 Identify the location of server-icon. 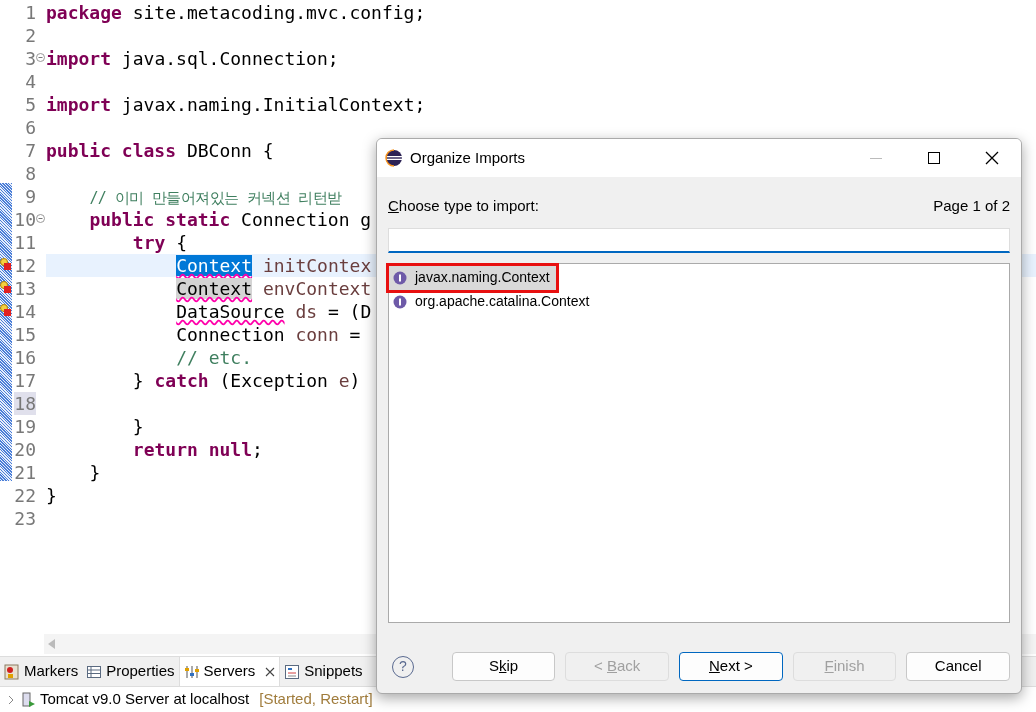
(28, 699).